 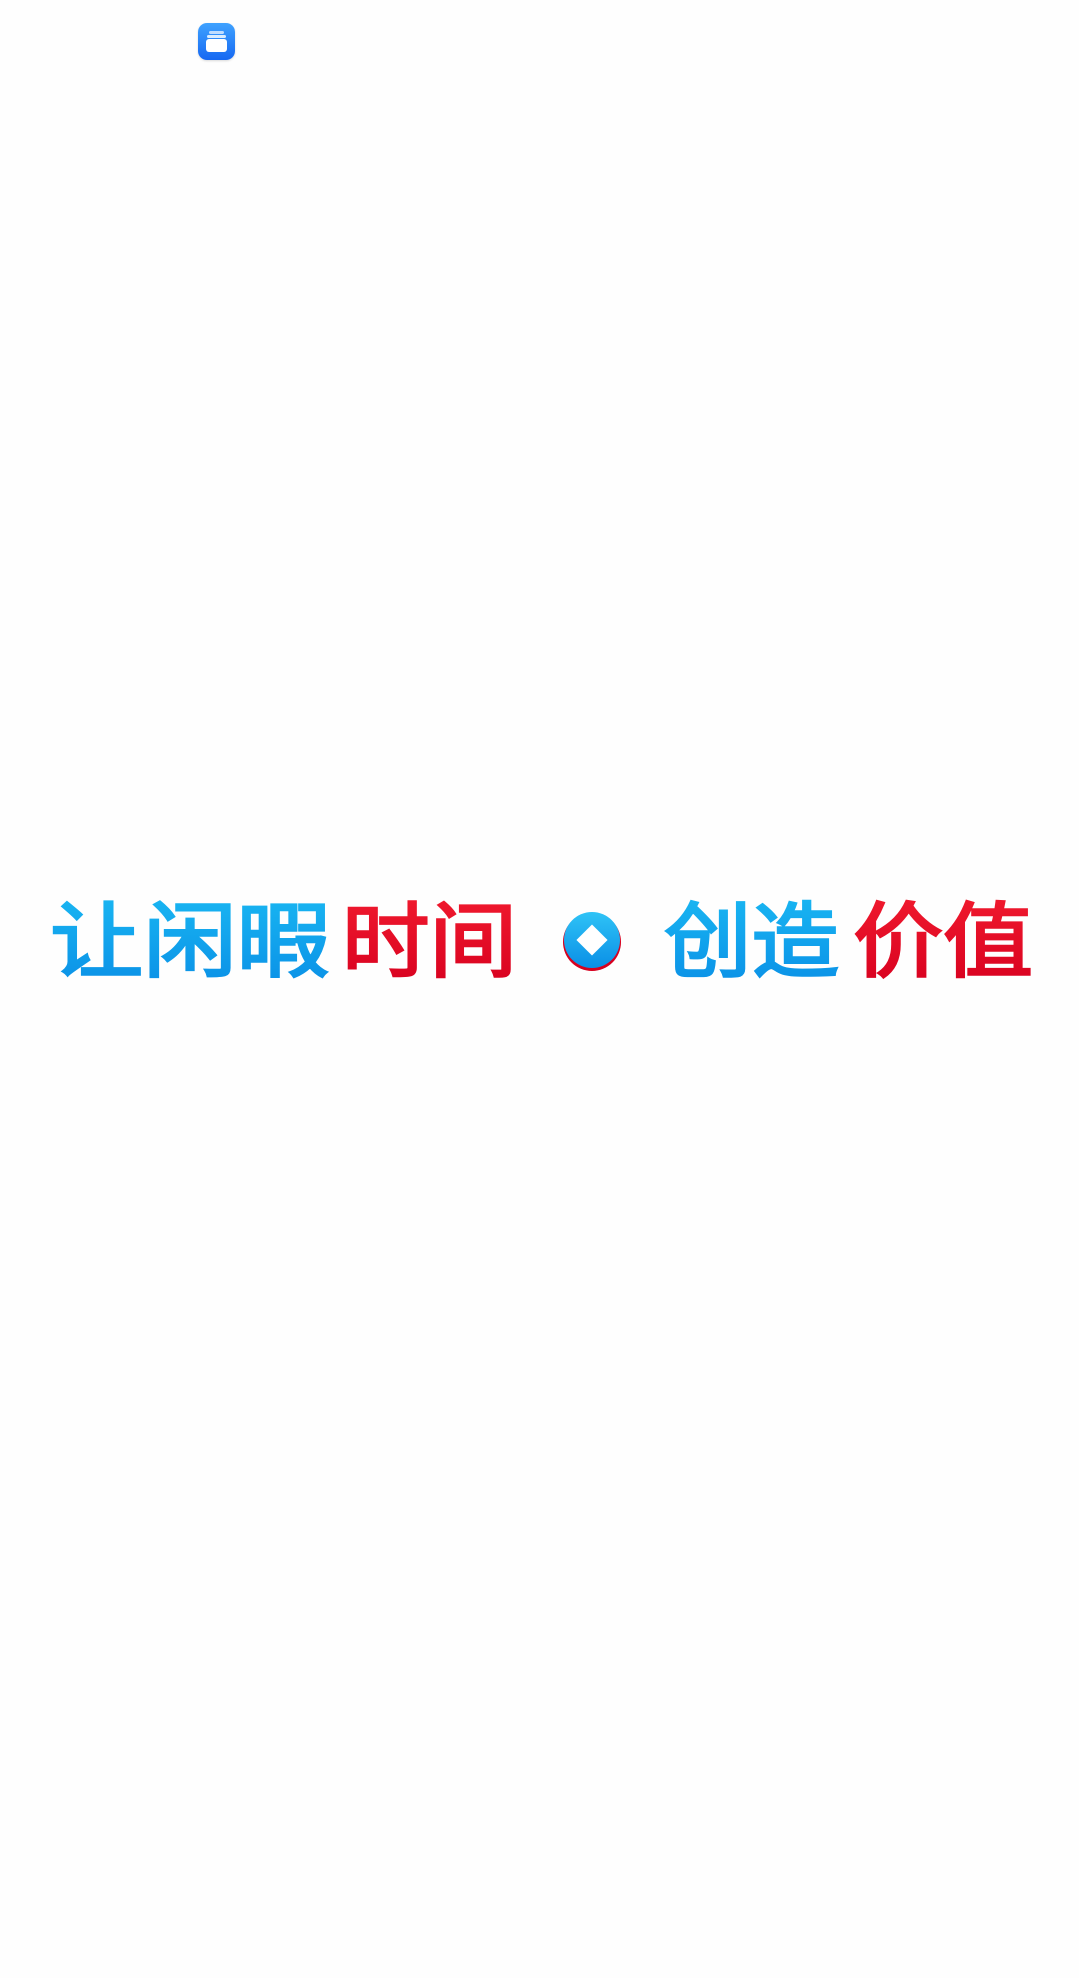 I want to click on slogan-segment-3: 创造, so click(x=751, y=941).